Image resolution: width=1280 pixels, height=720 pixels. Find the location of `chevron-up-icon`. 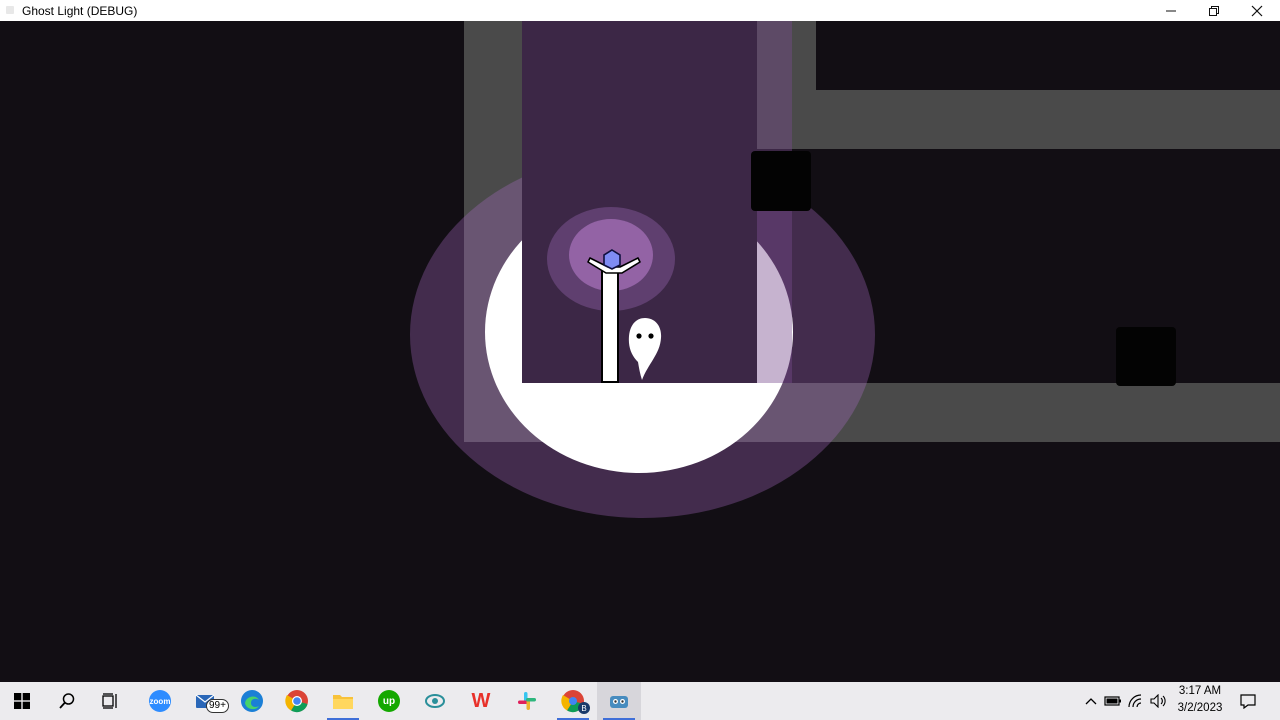

chevron-up-icon is located at coordinates (1091, 701).